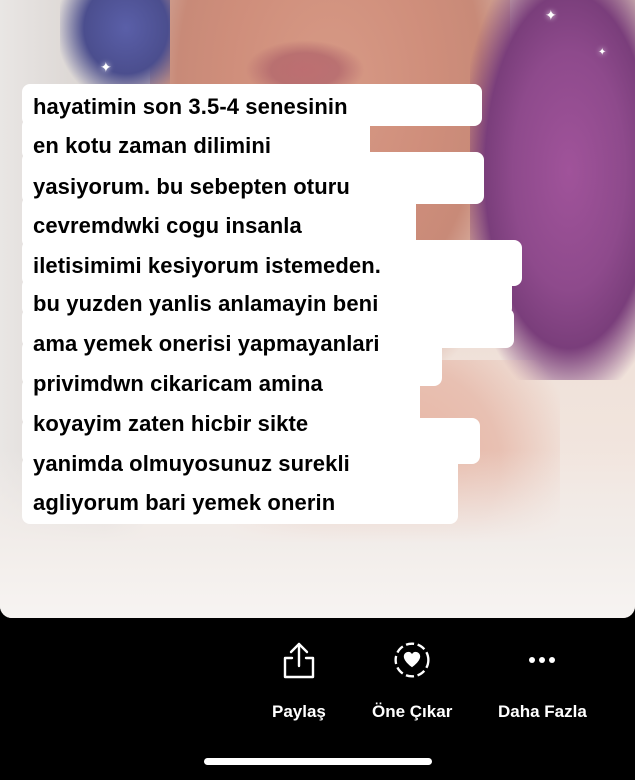 Image resolution: width=635 pixels, height=780 pixels. I want to click on highlight-button: Öne Çıkar, so click(412, 681).